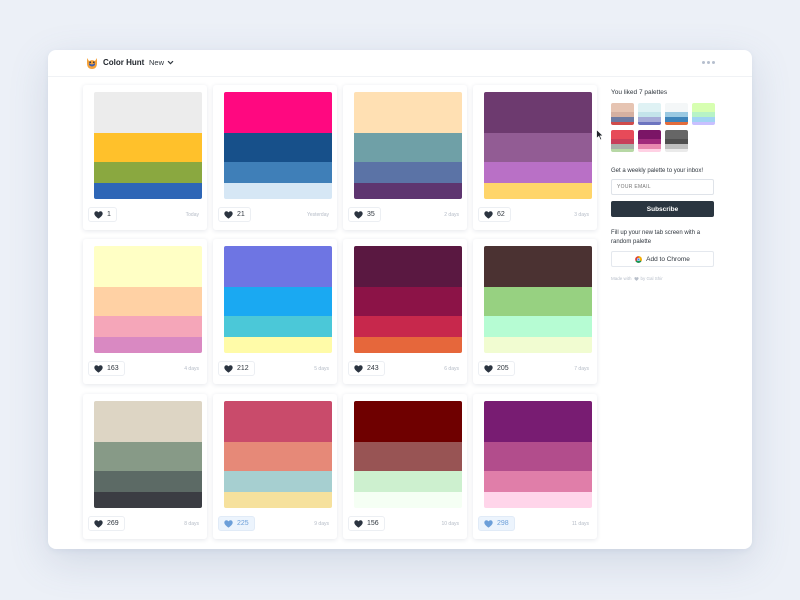 This screenshot has height=600, width=800. Describe the element at coordinates (662, 209) in the screenshot. I see `subscribe-button: Subscribe` at that location.